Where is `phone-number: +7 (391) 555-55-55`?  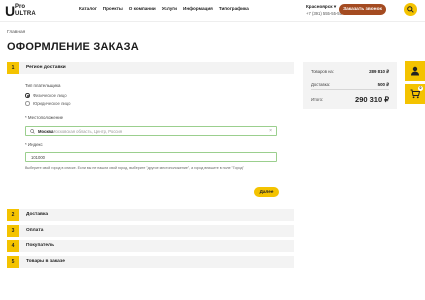 phone-number: +7 (391) 555-55-55 is located at coordinates (324, 13).